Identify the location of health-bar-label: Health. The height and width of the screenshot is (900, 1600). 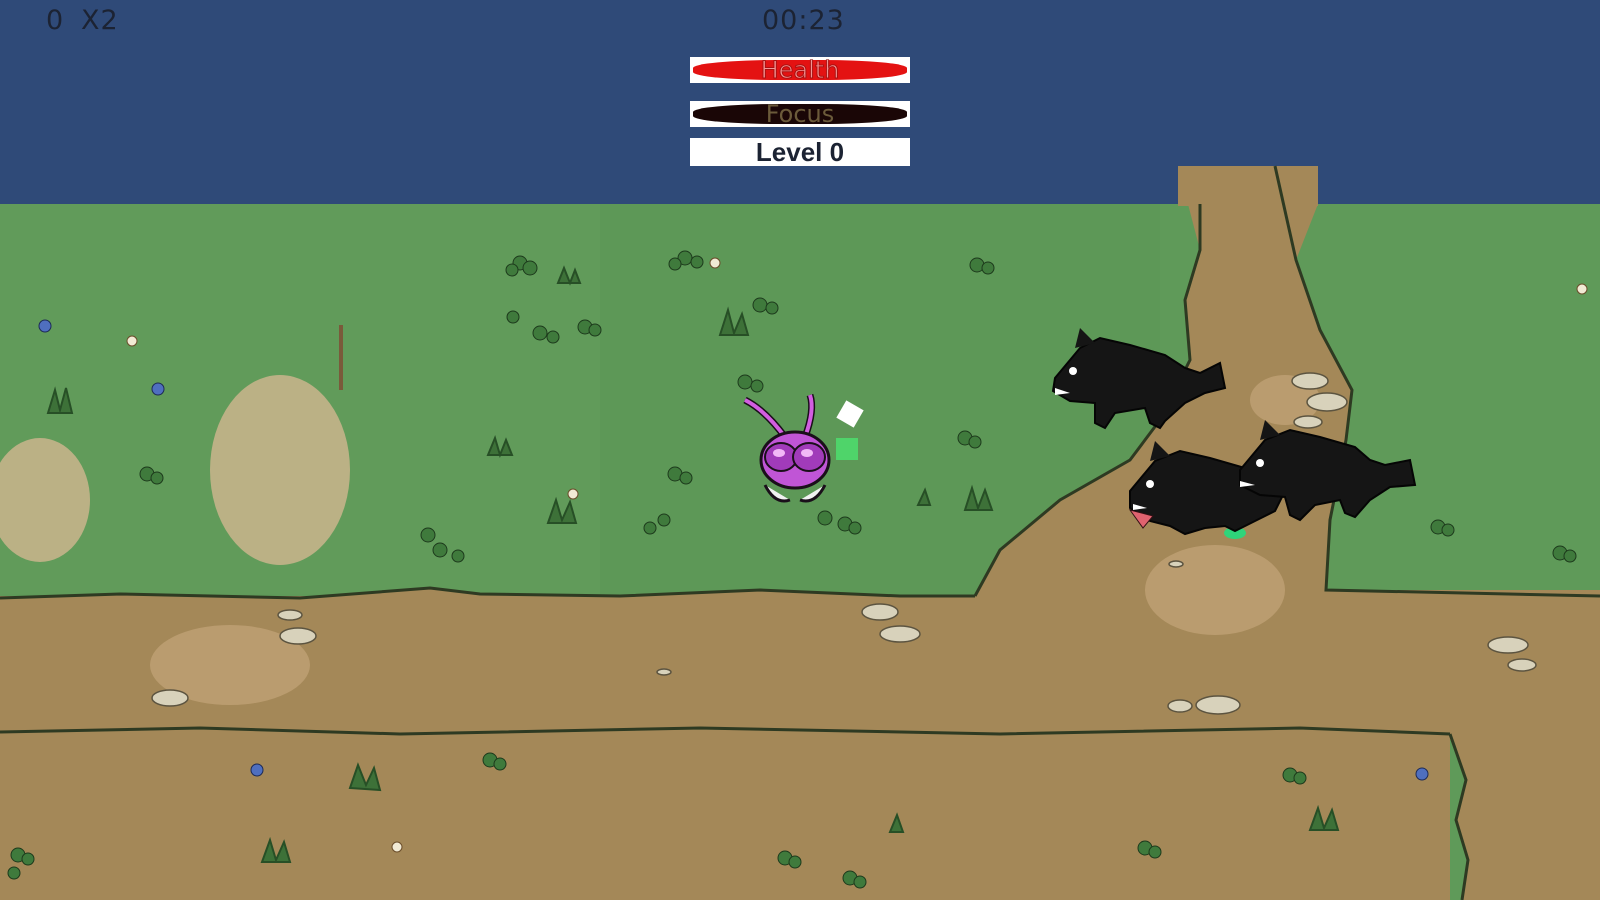
(800, 70).